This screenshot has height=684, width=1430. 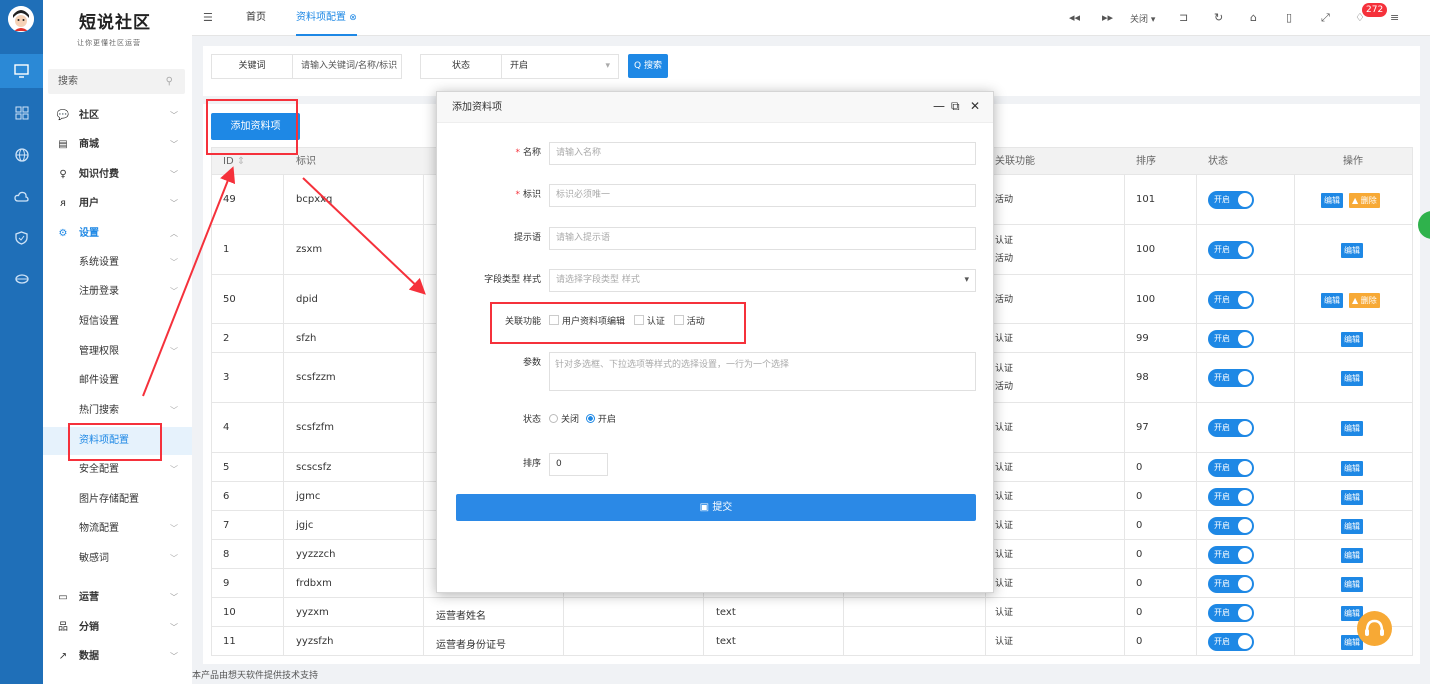 I want to click on support-headset-icon, so click(x=1374, y=628).